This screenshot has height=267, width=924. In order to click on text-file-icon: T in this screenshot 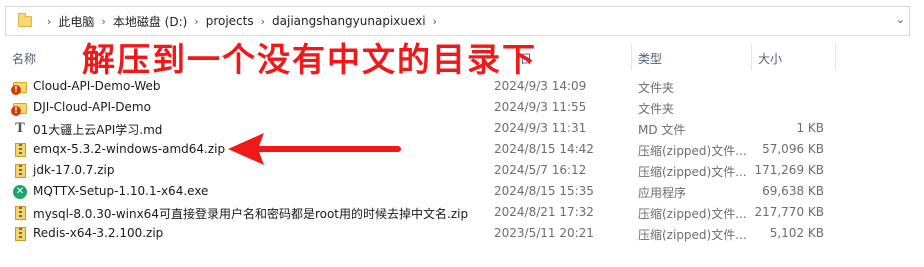, I will do `click(20, 128)`.